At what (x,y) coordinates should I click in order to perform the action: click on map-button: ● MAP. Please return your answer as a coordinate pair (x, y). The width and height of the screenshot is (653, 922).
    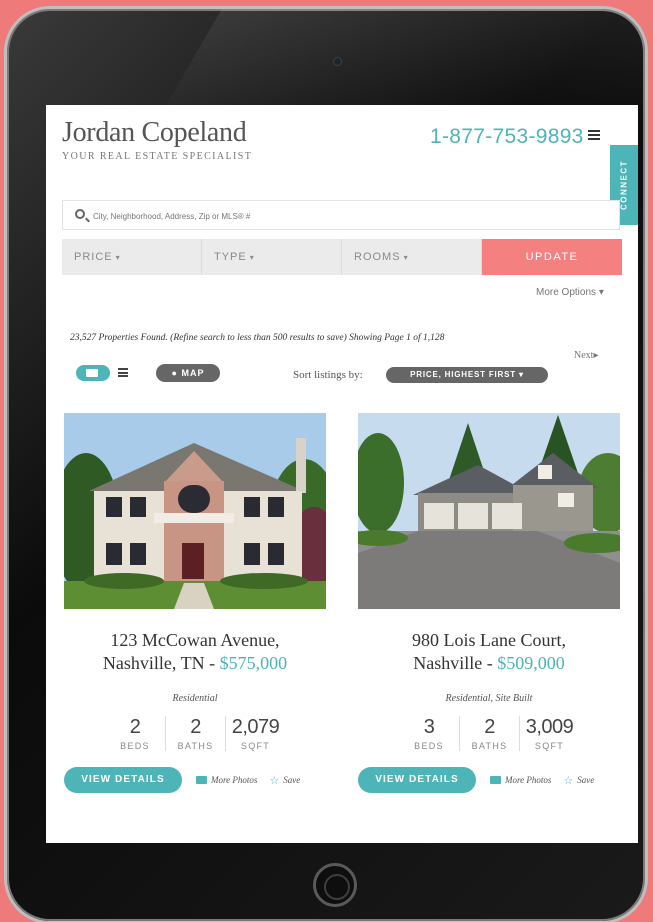
    Looking at the image, I should click on (188, 373).